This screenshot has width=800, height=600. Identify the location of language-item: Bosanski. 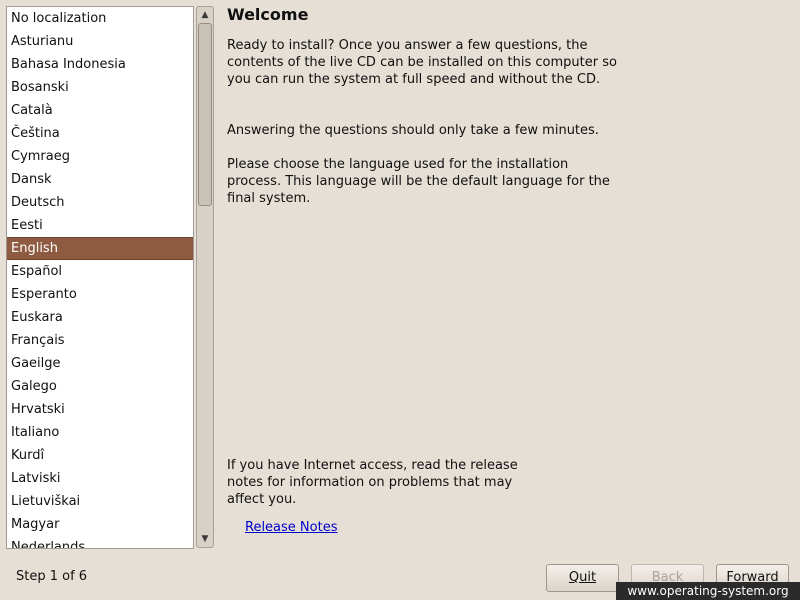
(100, 87).